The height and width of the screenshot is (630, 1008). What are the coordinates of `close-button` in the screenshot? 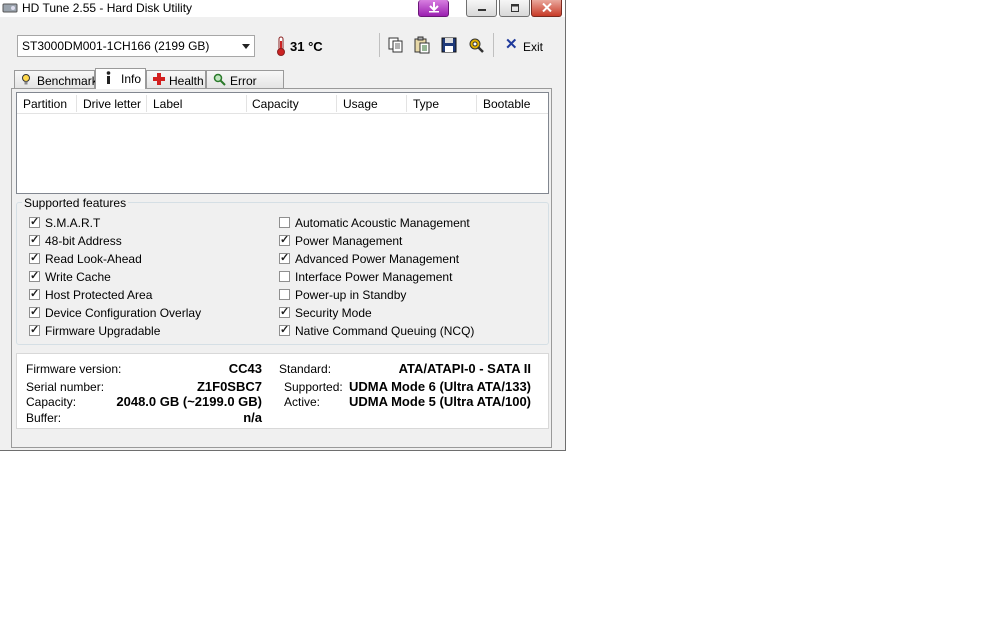 It's located at (546, 8).